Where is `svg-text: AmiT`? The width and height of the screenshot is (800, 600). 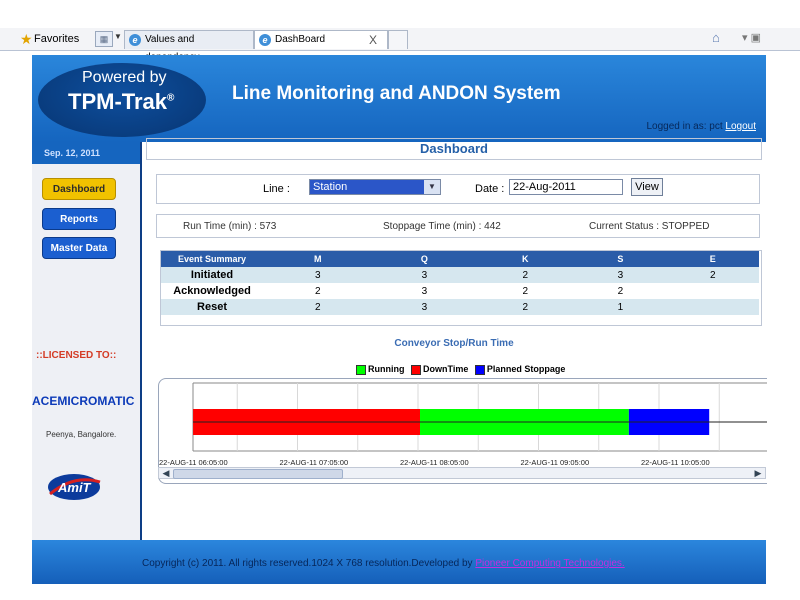 svg-text: AmiT is located at coordinates (74, 487).